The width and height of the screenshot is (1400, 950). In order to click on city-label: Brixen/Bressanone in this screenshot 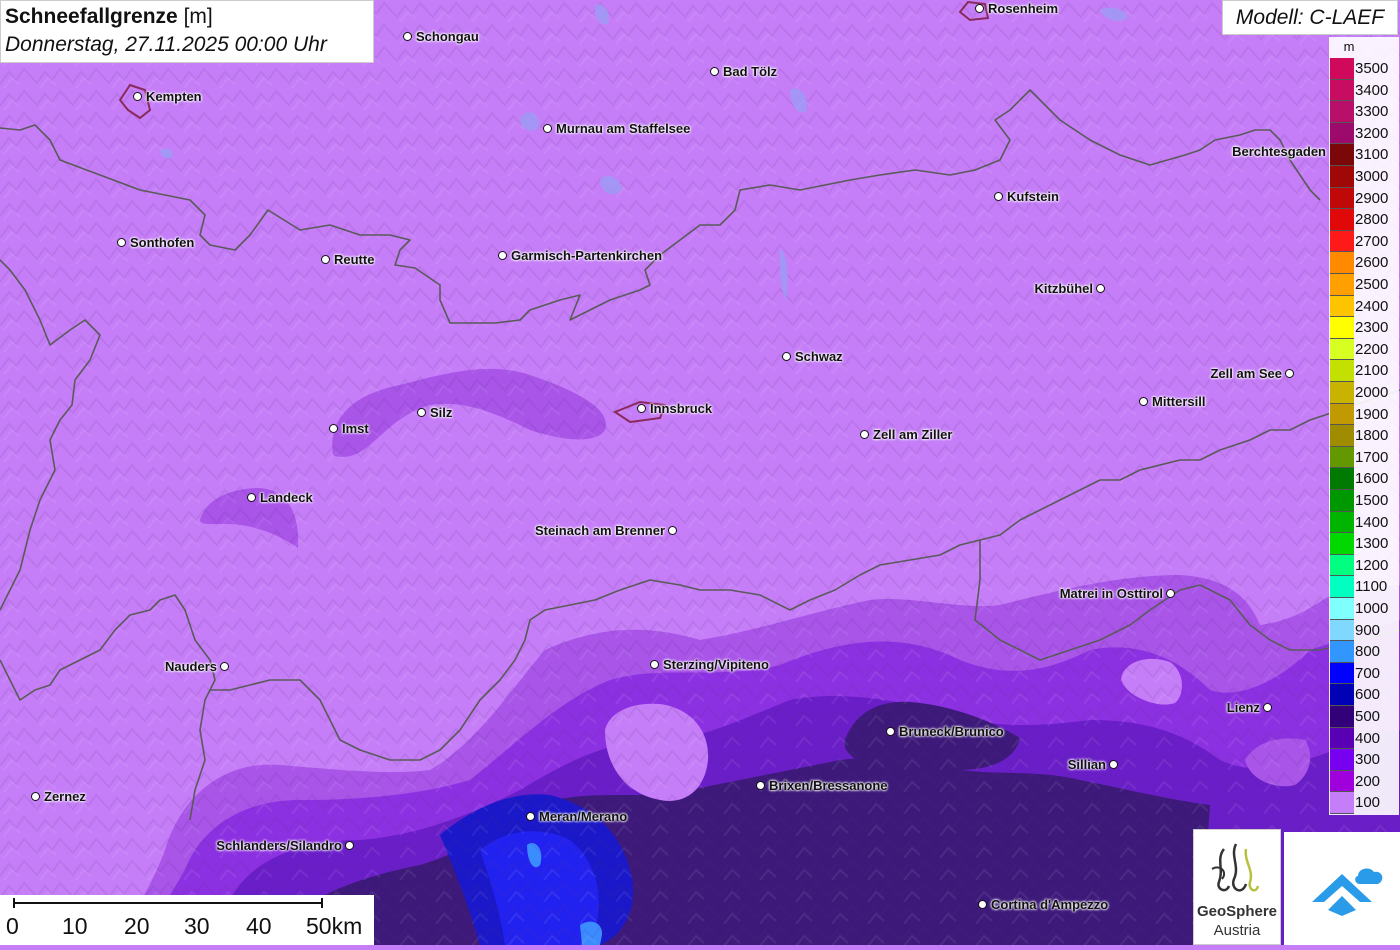, I will do `click(828, 785)`.